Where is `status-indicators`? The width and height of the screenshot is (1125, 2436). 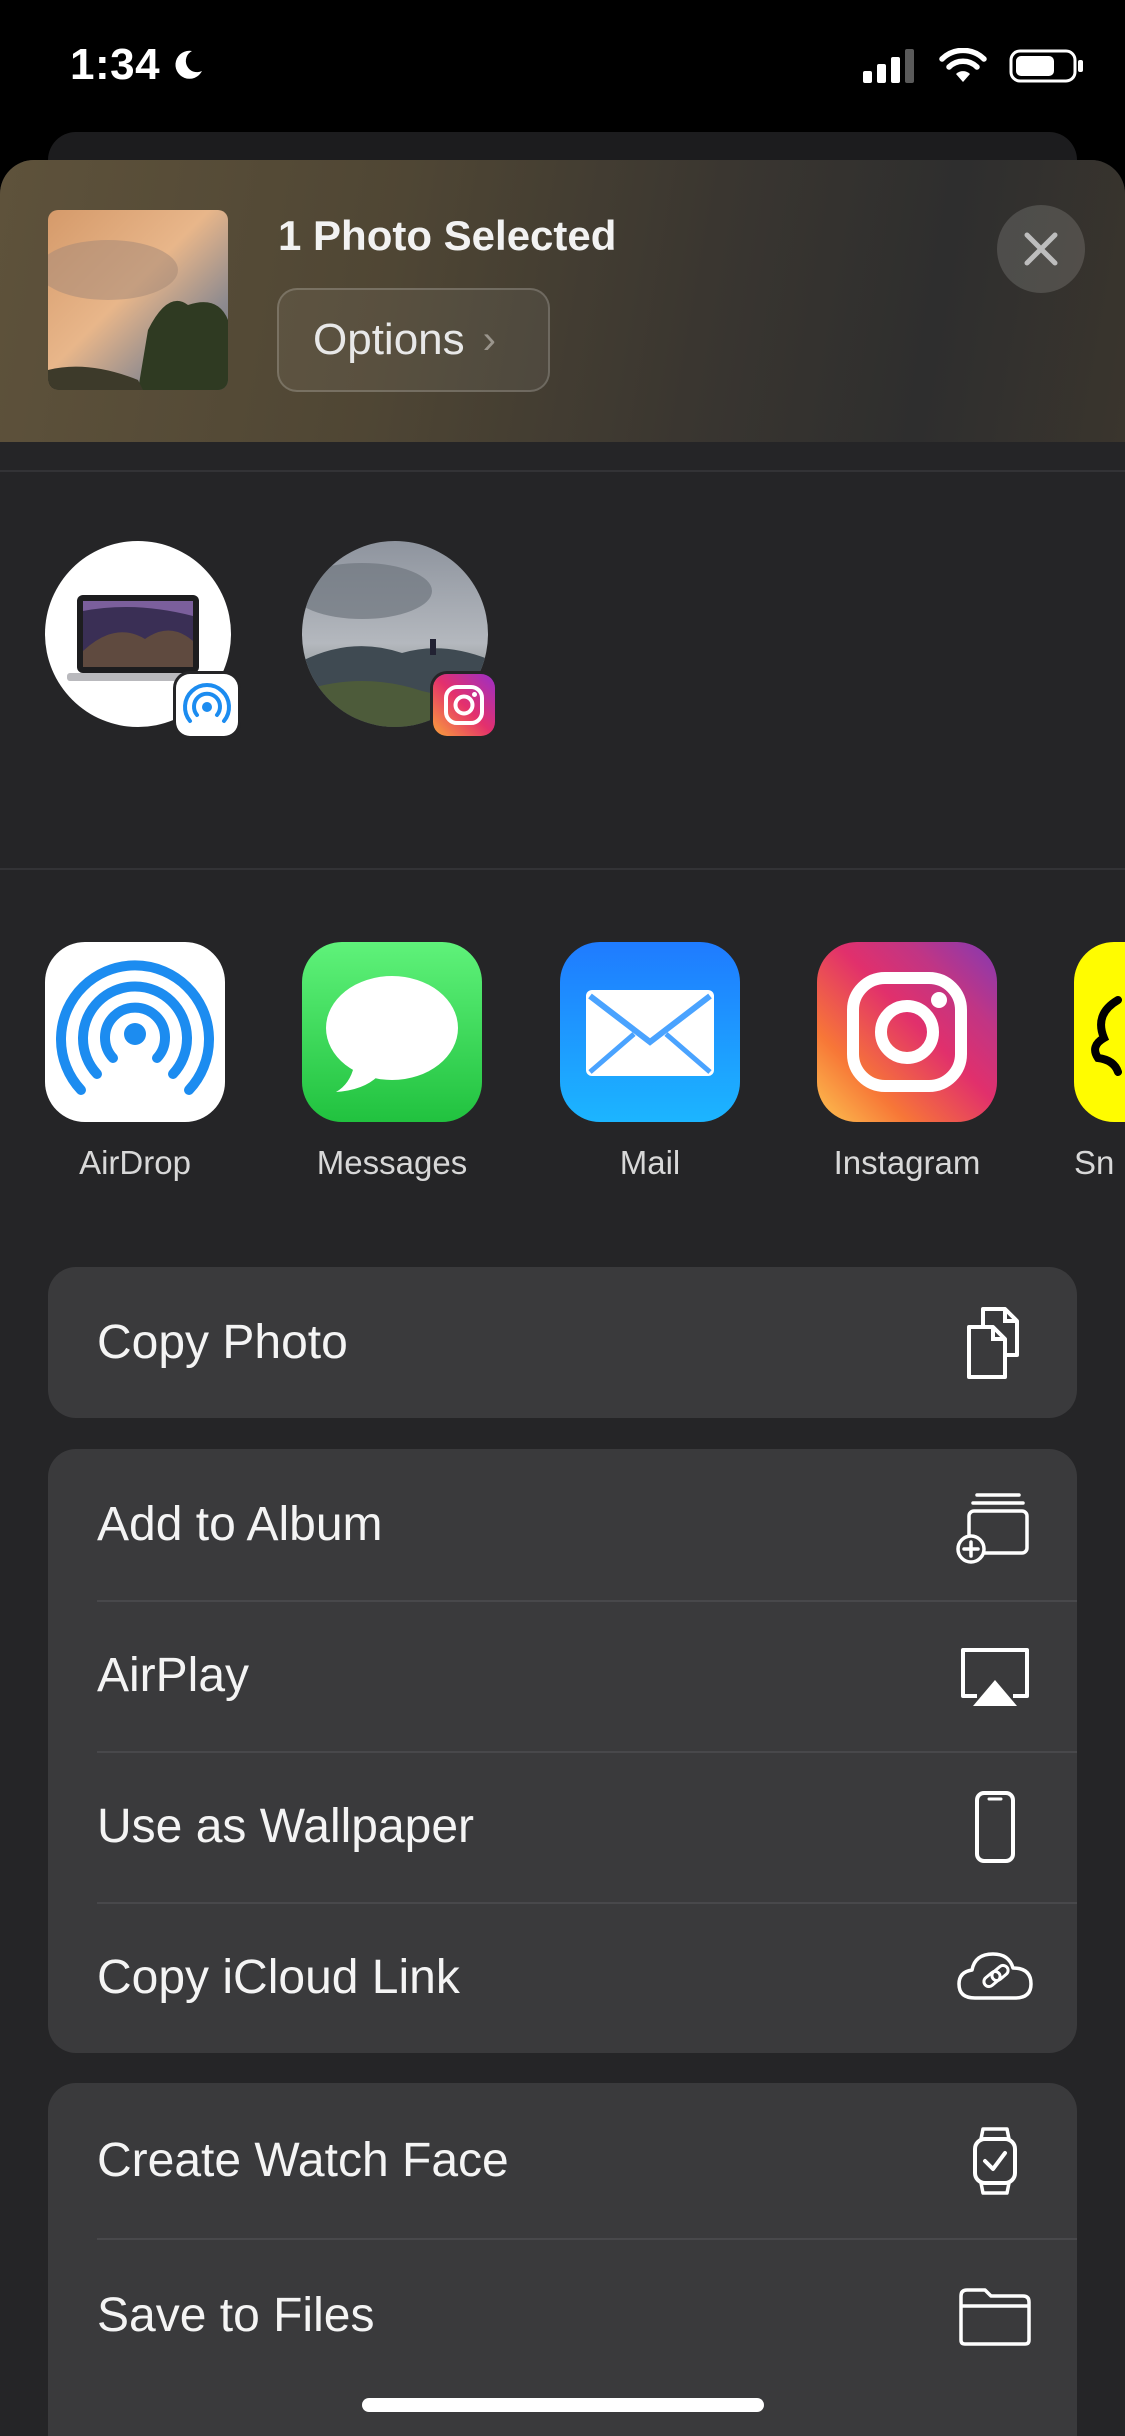
status-indicators is located at coordinates (974, 66).